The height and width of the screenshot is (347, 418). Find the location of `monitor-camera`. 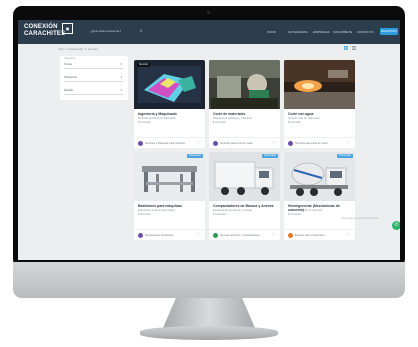

monitor-camera is located at coordinates (208, 12).